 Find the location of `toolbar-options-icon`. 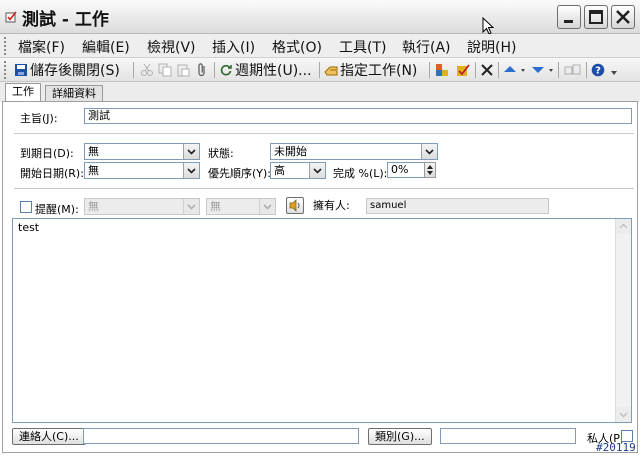

toolbar-options-icon is located at coordinates (614, 70).